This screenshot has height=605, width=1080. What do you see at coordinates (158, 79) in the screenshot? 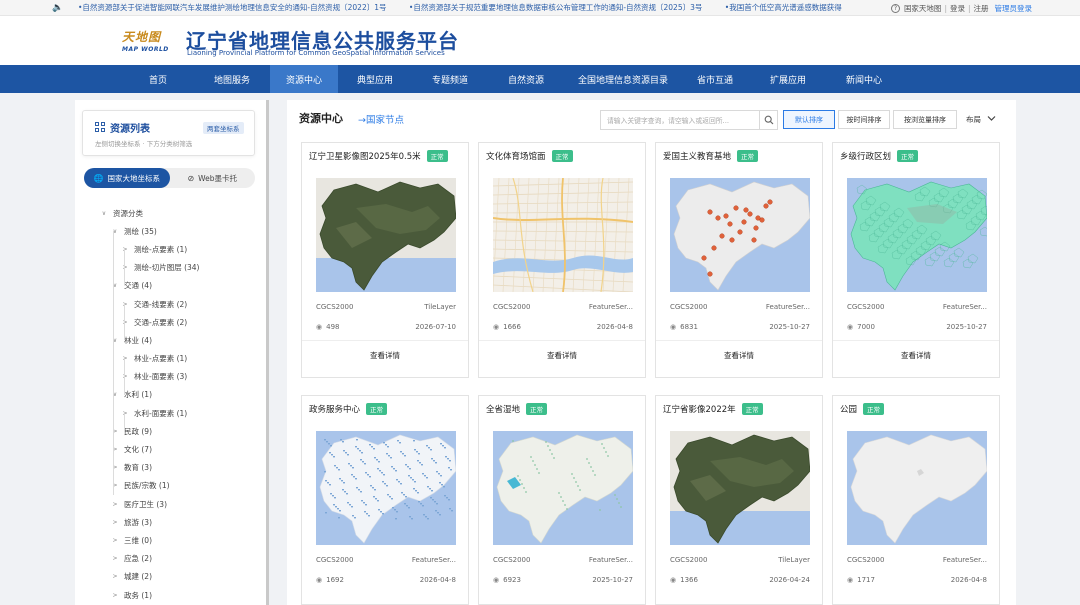
I see `nav-item-home: 首页` at bounding box center [158, 79].